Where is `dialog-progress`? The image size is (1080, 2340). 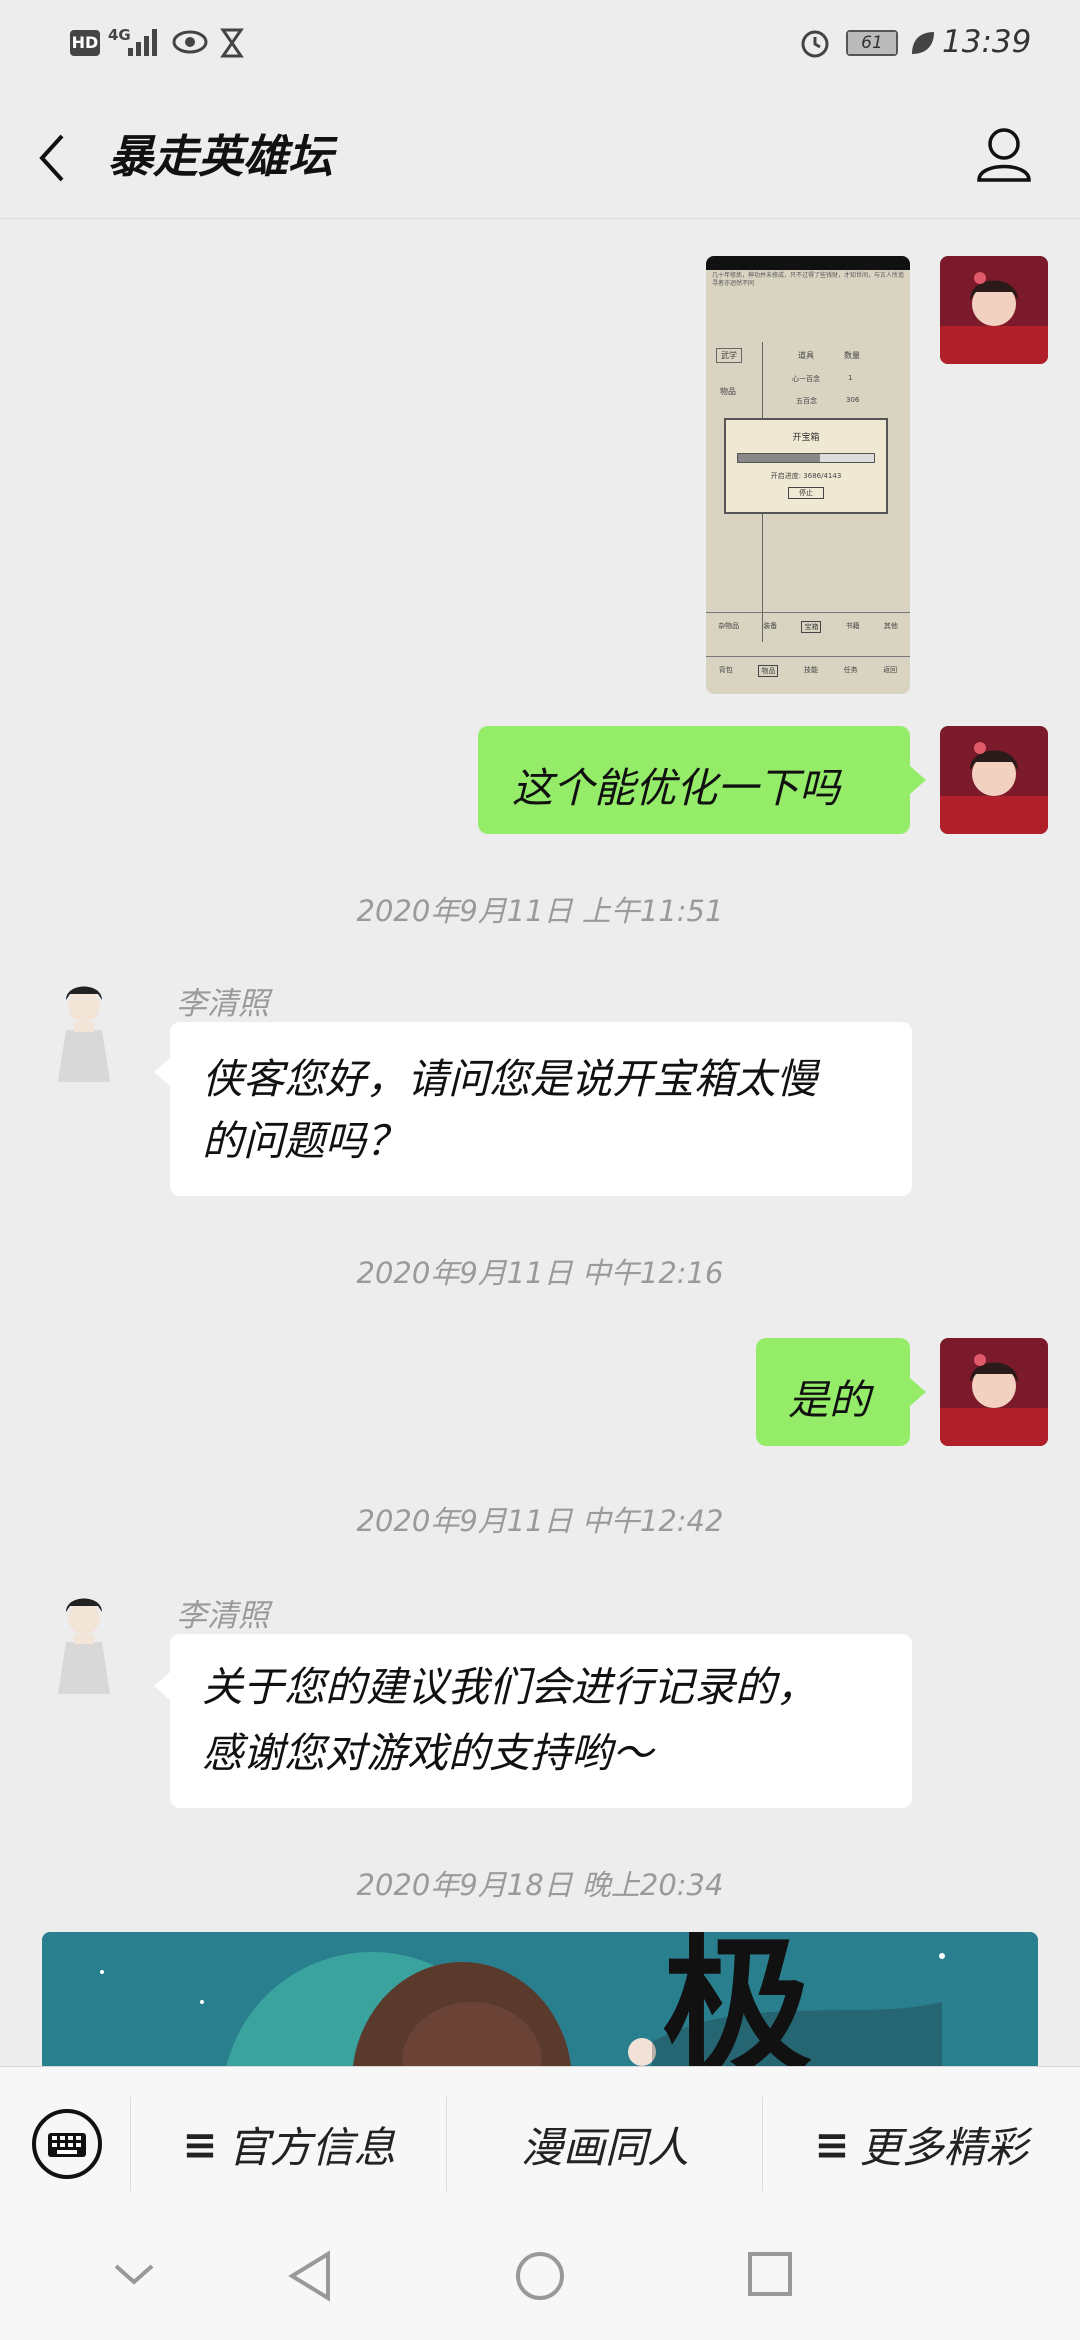 dialog-progress is located at coordinates (806, 458).